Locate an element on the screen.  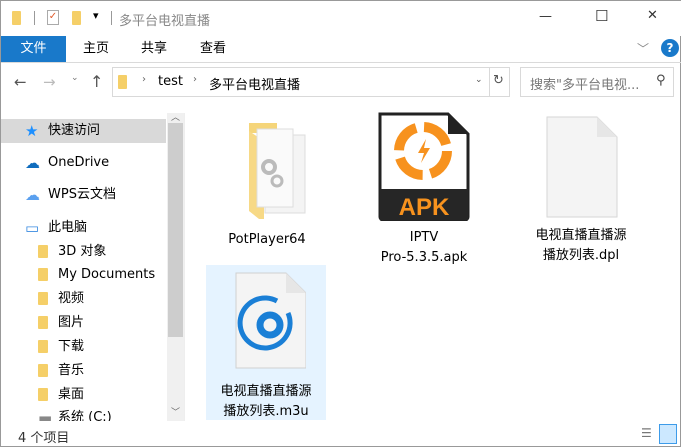
properties-icon: ✓ is located at coordinates (53, 17).